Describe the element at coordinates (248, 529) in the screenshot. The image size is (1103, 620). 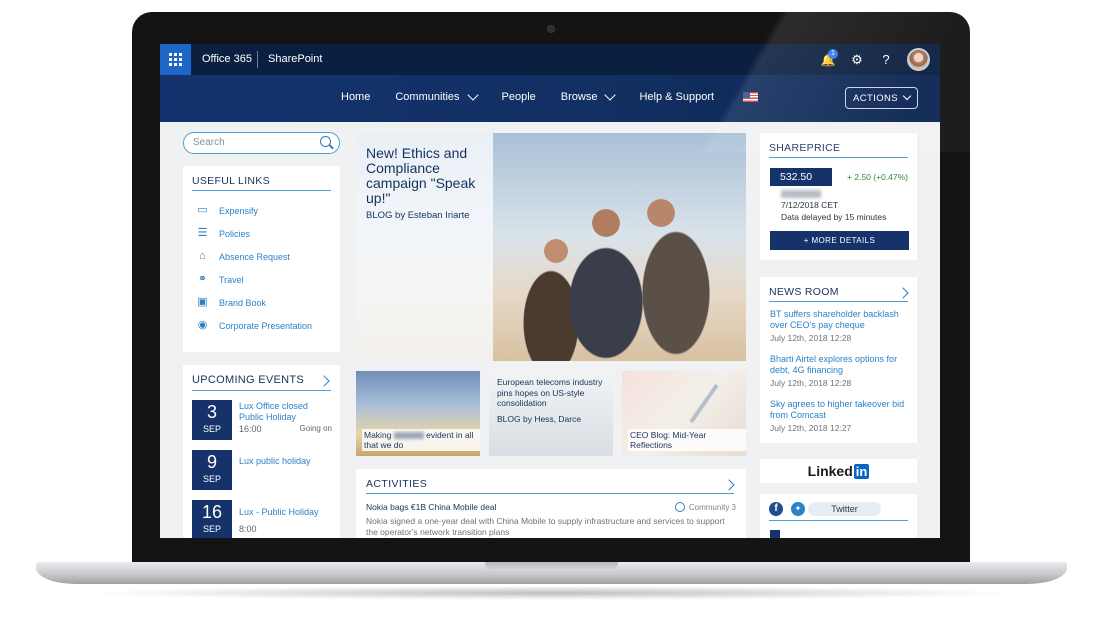
I see `event-time: 8:00` at that location.